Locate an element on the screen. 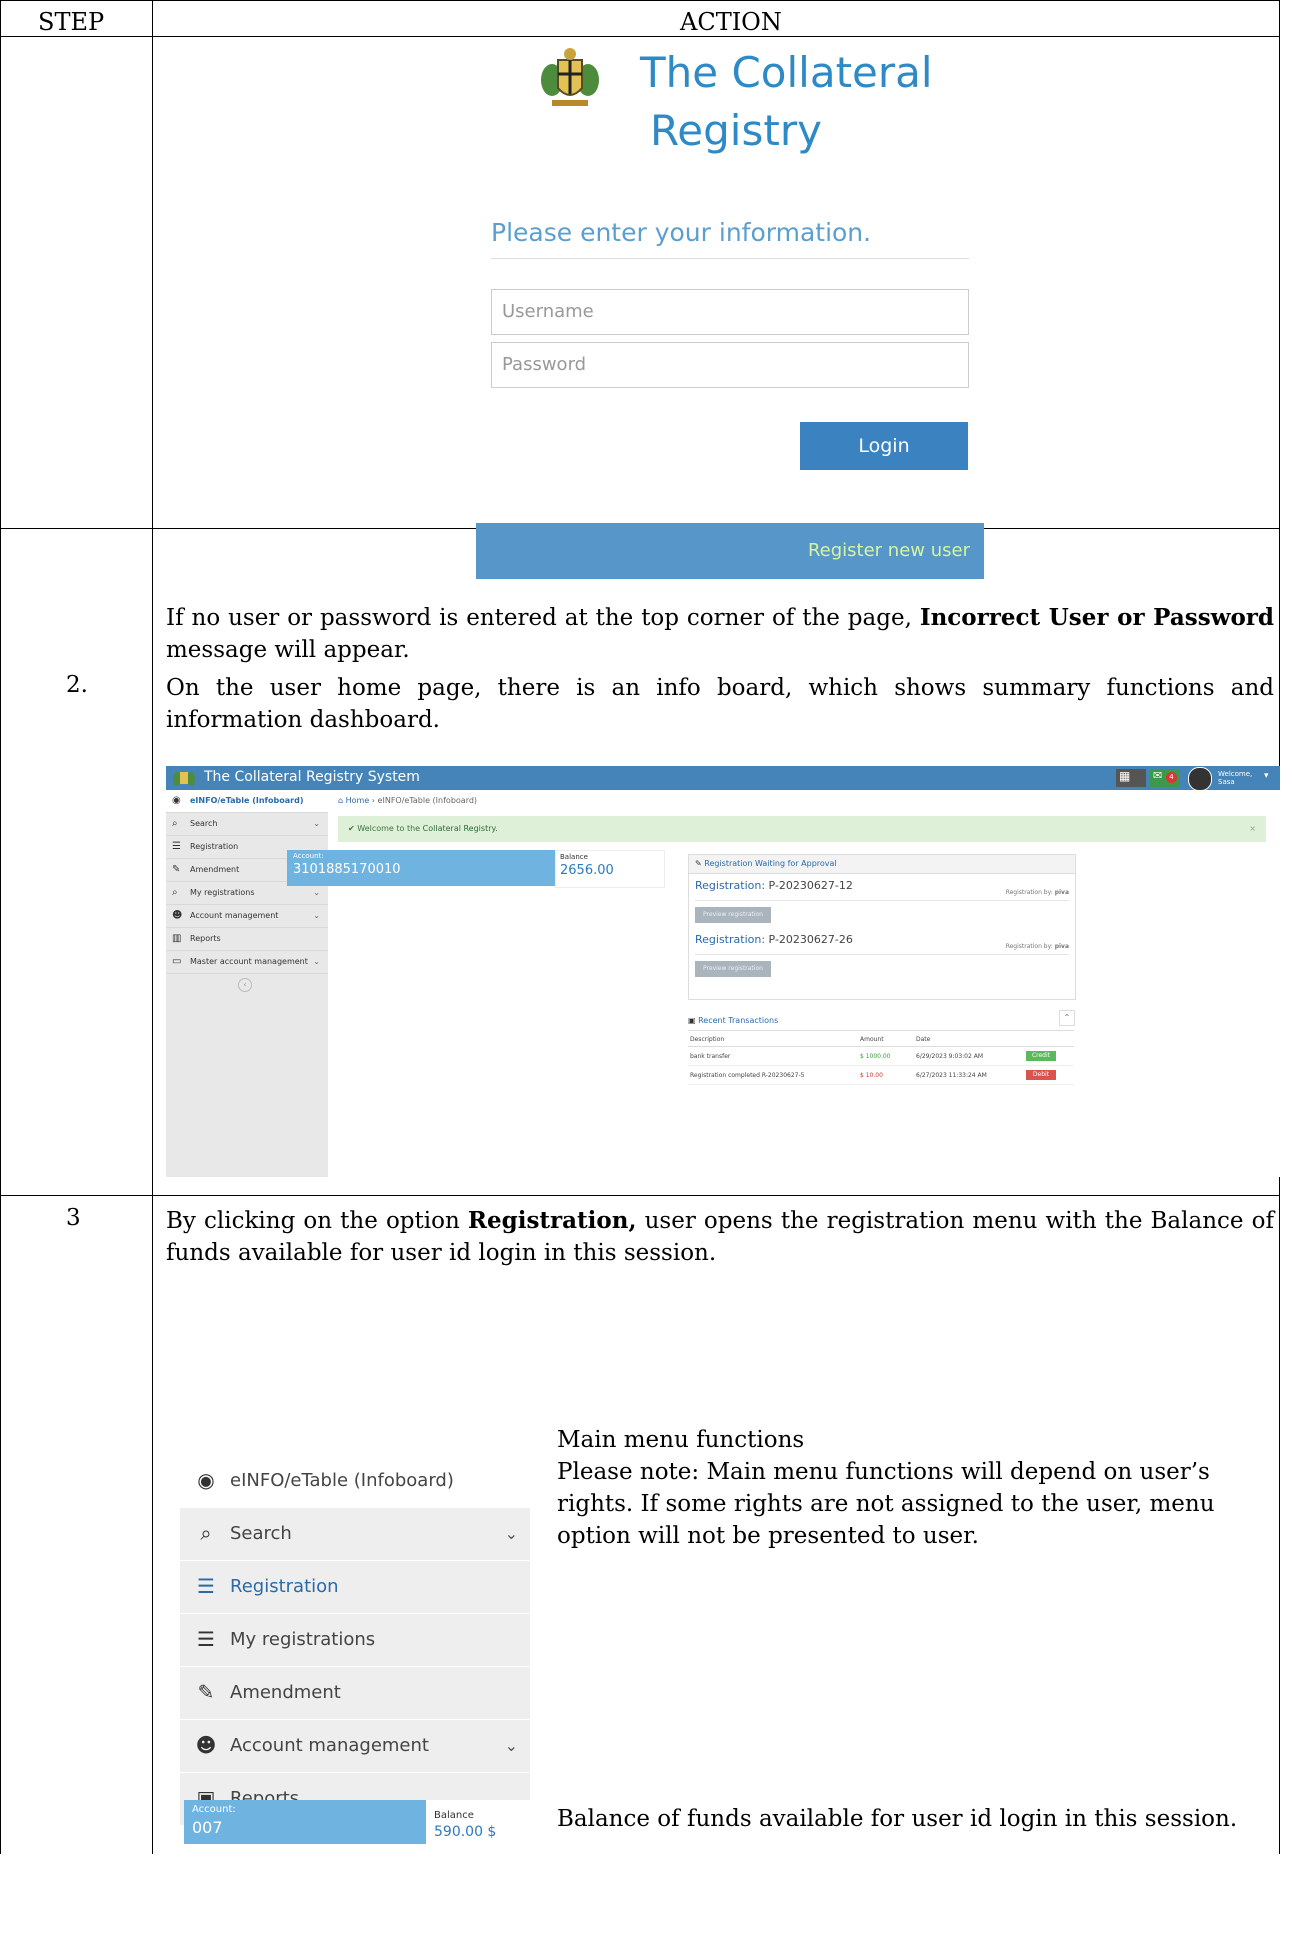 This screenshot has width=1293, height=1937. menu-item-account-management: ☻ Account management ⌄ is located at coordinates (355, 1746).